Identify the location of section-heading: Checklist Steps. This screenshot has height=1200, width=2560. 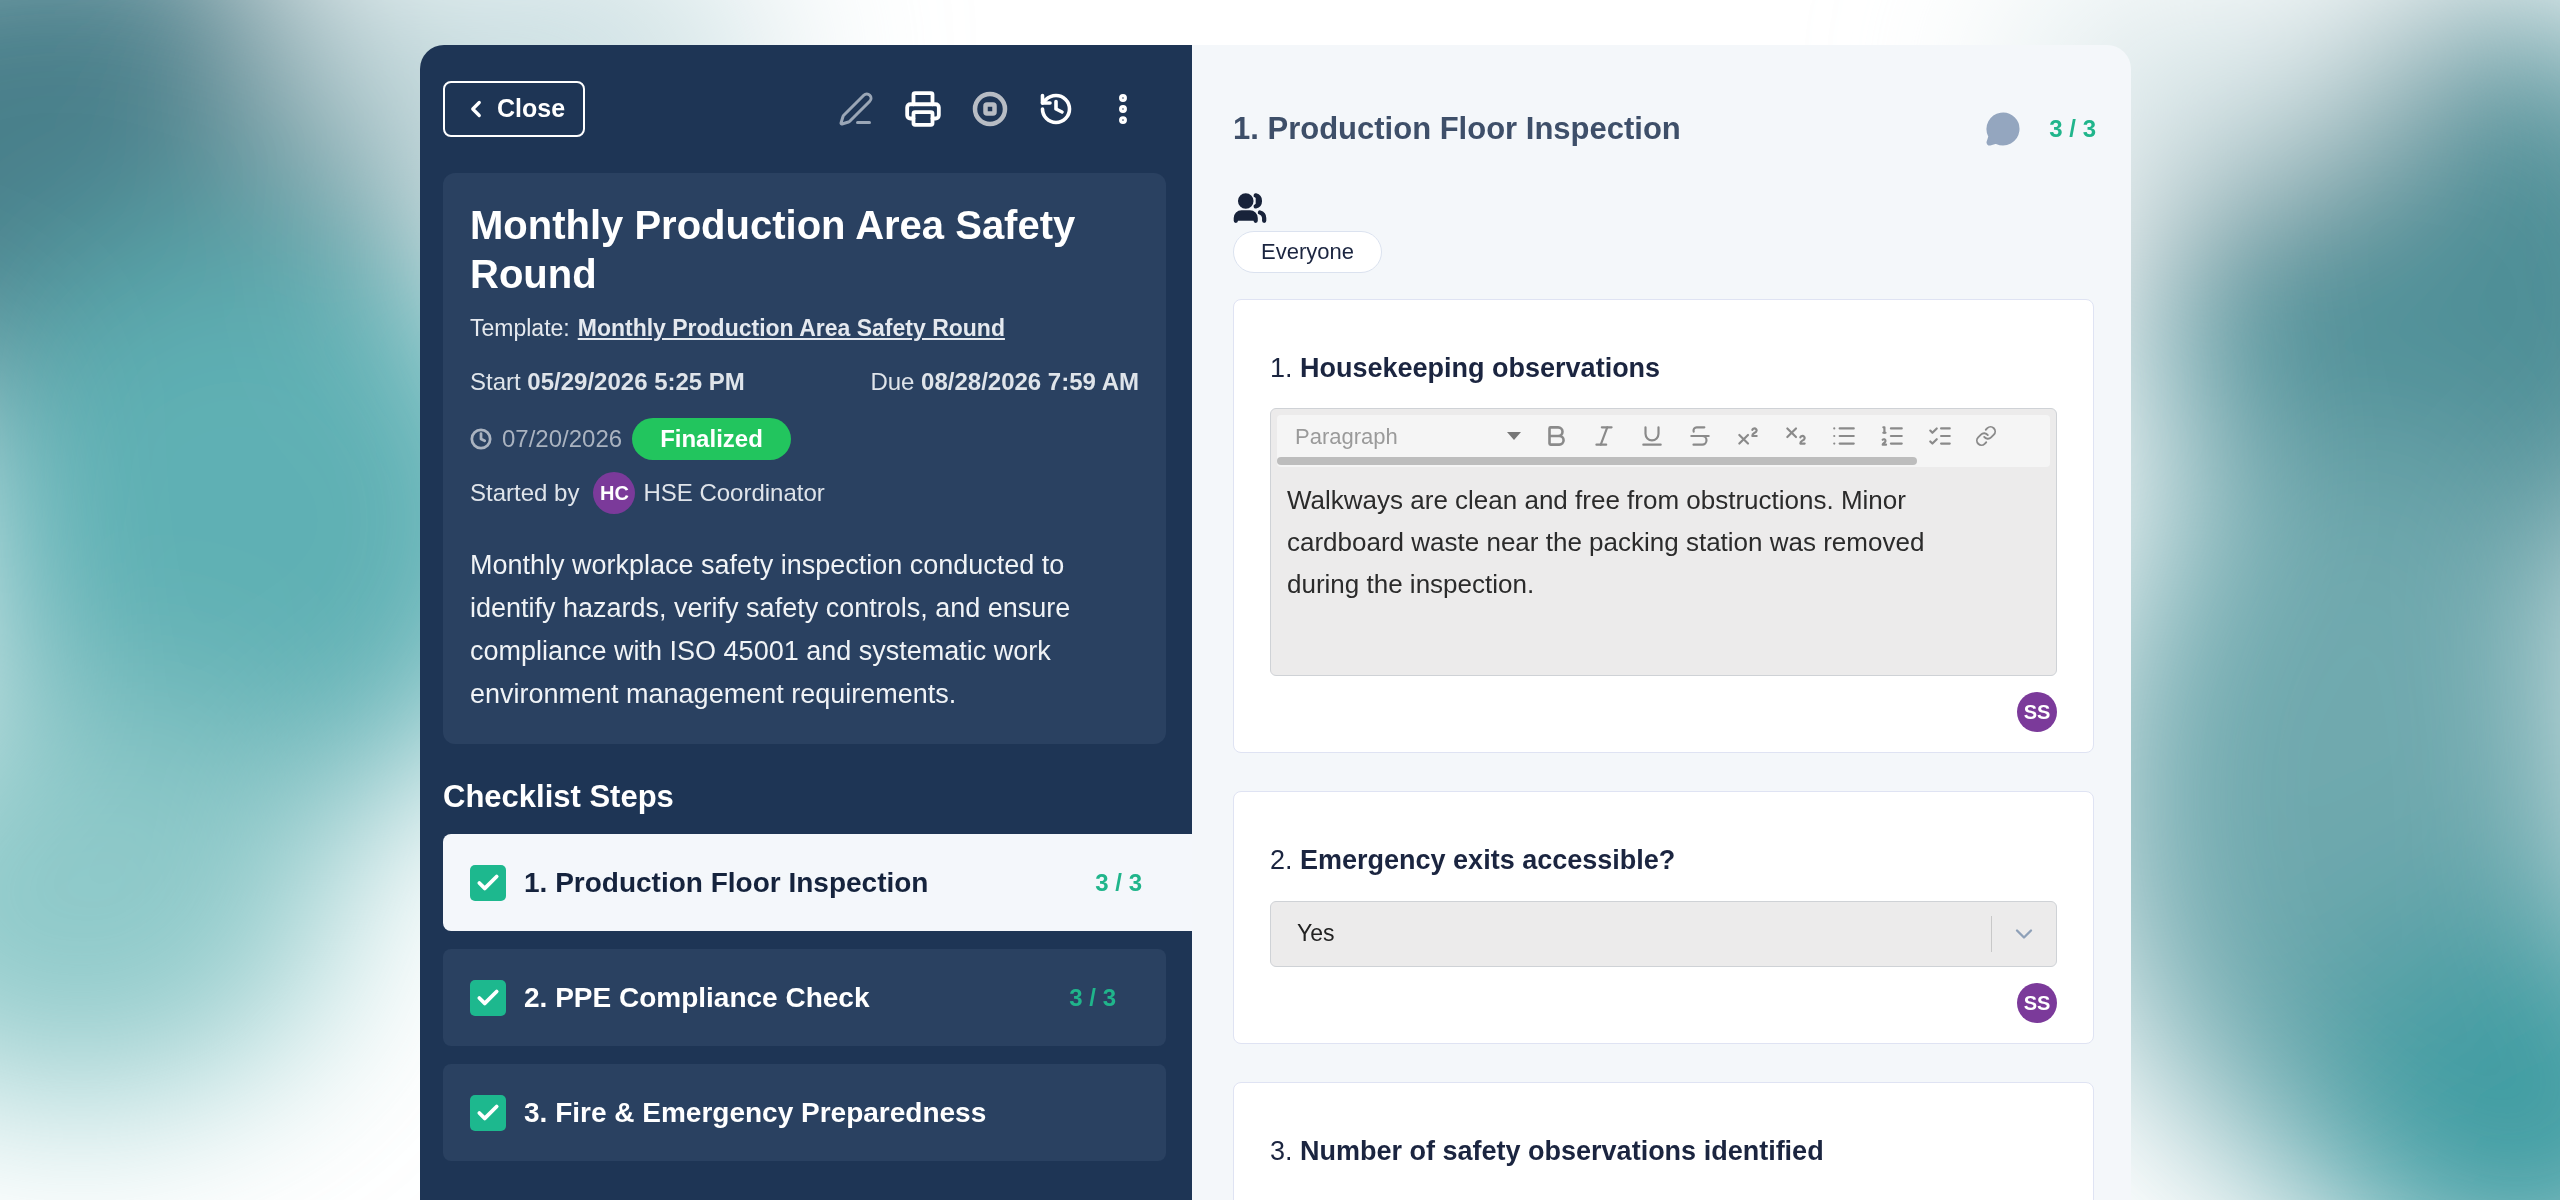
(559, 796).